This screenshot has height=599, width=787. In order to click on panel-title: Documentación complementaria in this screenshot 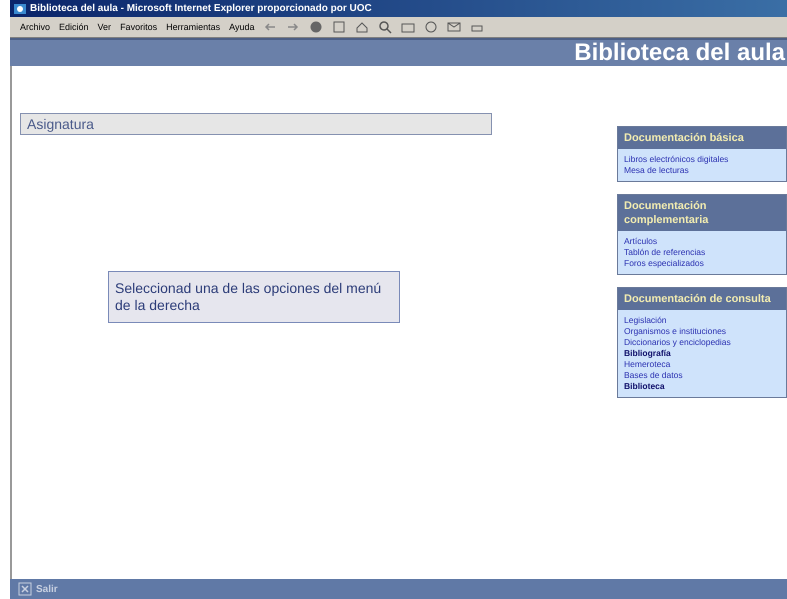, I will do `click(702, 213)`.